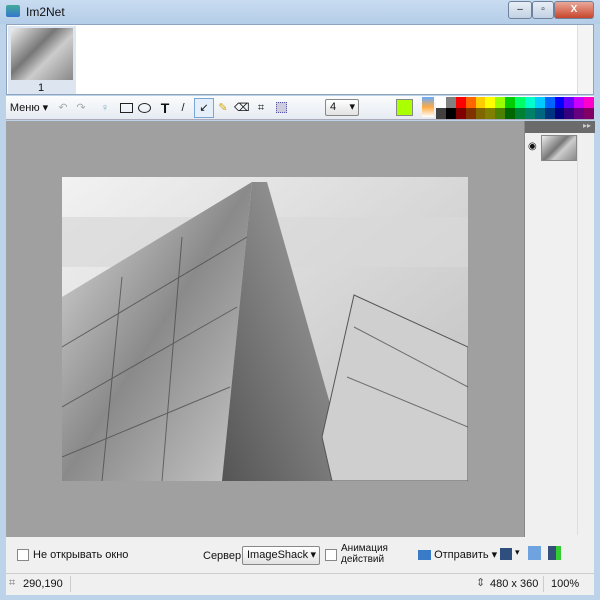 The width and height of the screenshot is (600, 600). I want to click on animation-label: Анимация действий, so click(364, 554).